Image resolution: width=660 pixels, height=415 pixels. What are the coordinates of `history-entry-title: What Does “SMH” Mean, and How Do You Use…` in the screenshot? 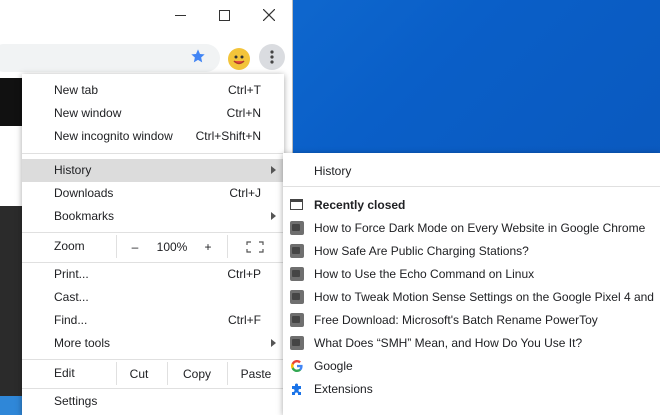 It's located at (448, 343).